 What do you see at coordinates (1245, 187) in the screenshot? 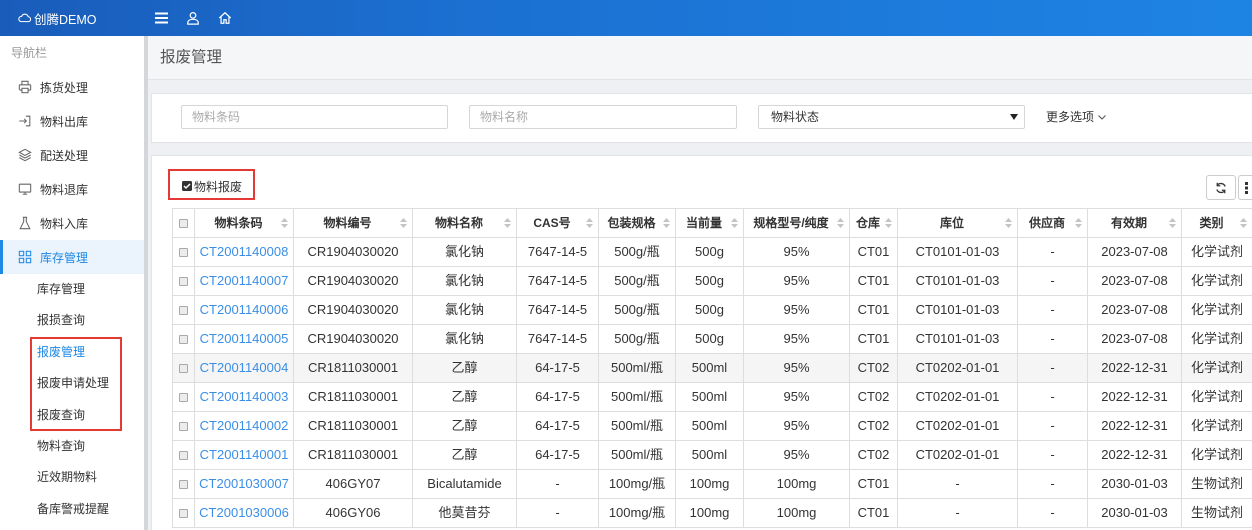
I see `columns-button` at bounding box center [1245, 187].